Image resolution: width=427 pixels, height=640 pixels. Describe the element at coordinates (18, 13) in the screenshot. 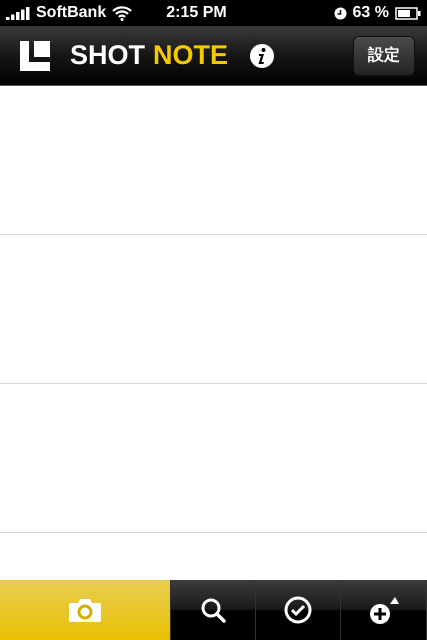

I see `signal-icon` at that location.